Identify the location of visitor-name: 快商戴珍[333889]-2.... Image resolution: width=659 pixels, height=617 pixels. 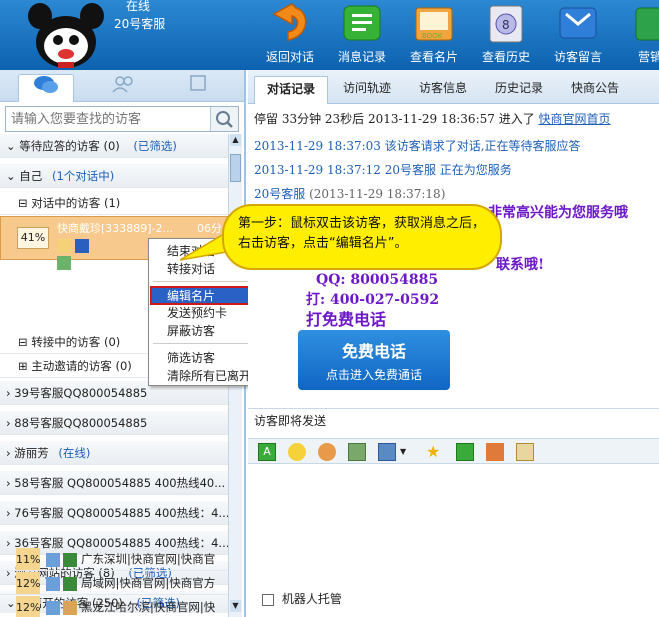
(115, 228).